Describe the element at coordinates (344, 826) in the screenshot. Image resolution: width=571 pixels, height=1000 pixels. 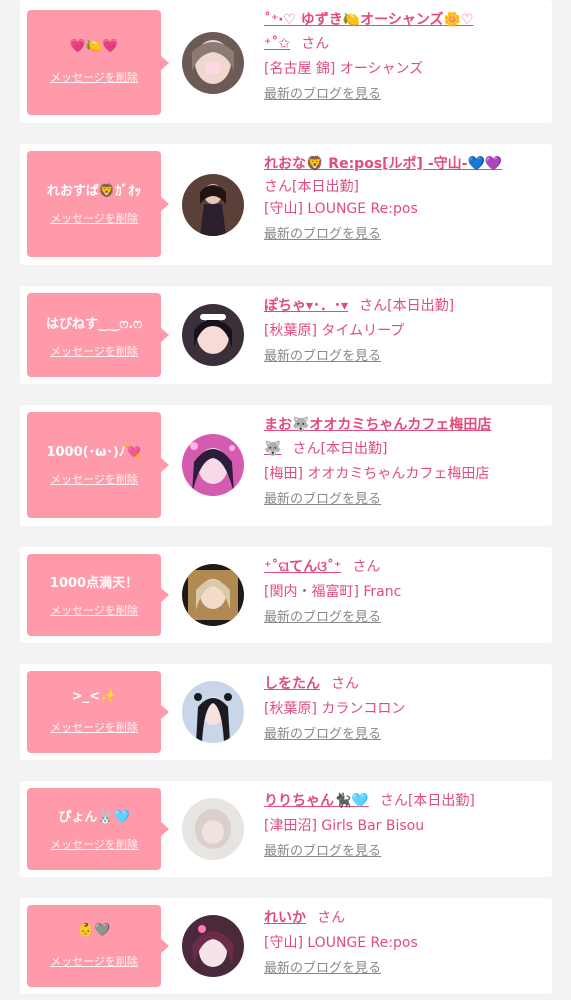
I see `shop-name: [津田沼] Girls Bar Bisou` at that location.